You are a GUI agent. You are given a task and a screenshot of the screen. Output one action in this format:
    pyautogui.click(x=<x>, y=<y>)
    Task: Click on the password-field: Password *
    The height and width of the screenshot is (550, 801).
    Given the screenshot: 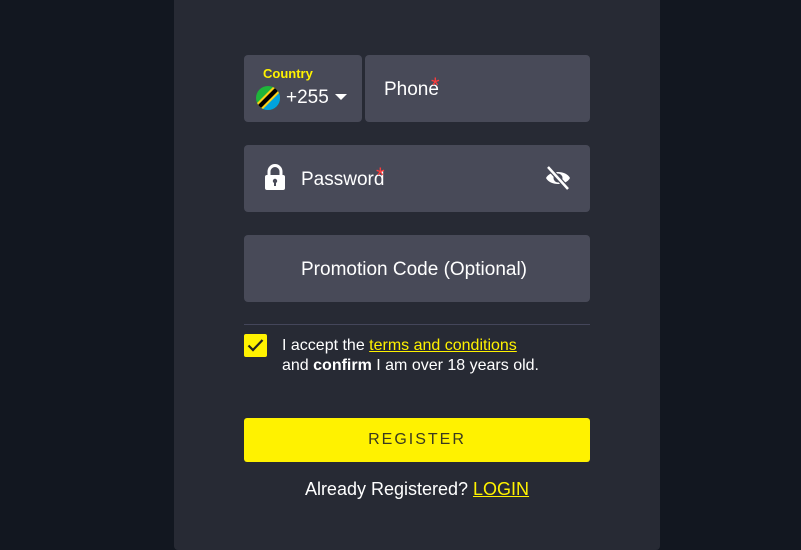 What is the action you would take?
    pyautogui.click(x=417, y=178)
    